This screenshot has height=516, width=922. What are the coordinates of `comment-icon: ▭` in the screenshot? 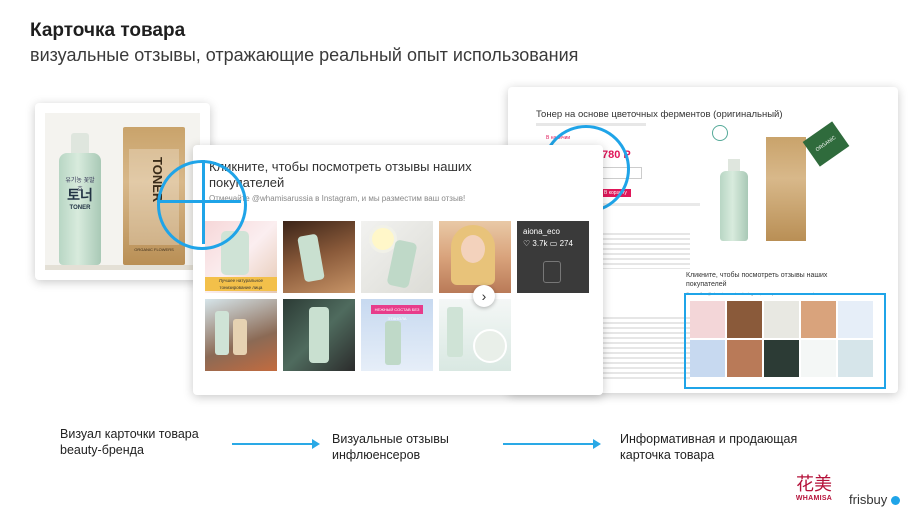 It's located at (553, 243).